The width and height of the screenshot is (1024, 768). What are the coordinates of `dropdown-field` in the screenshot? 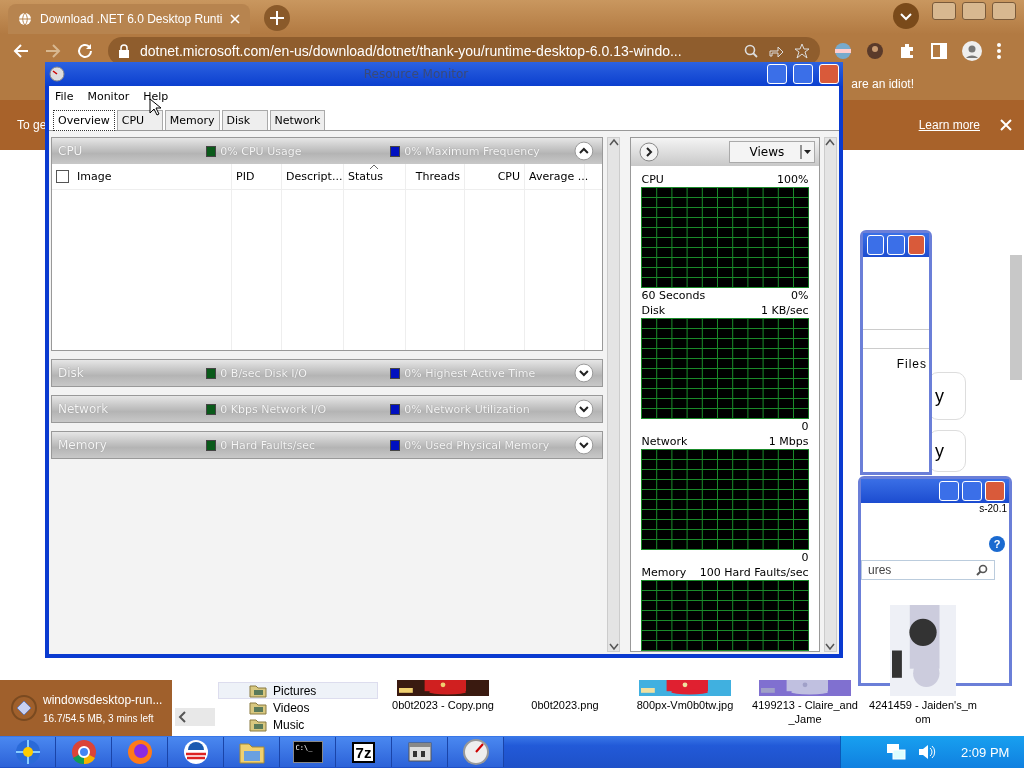 It's located at (896, 339).